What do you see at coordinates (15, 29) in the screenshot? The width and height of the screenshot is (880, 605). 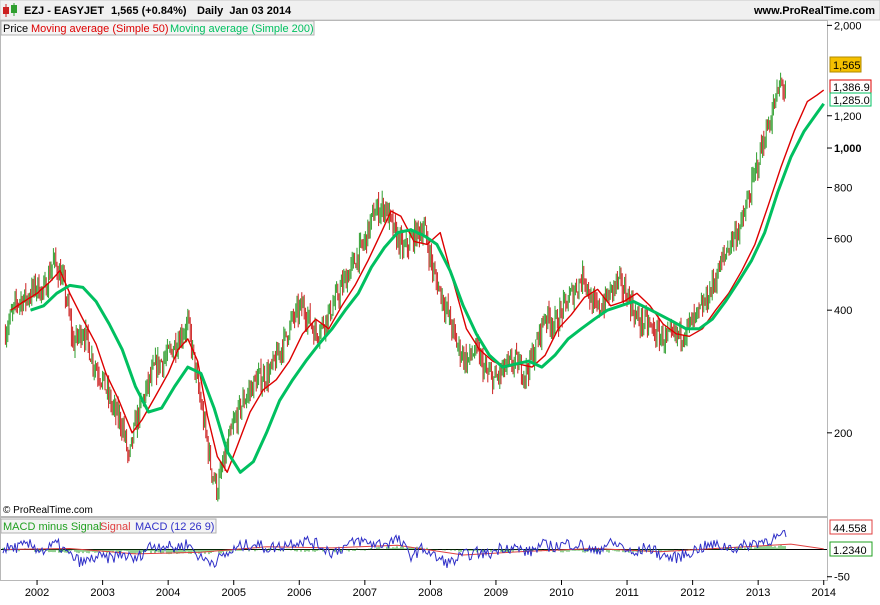 I see `legend-price: Price` at bounding box center [15, 29].